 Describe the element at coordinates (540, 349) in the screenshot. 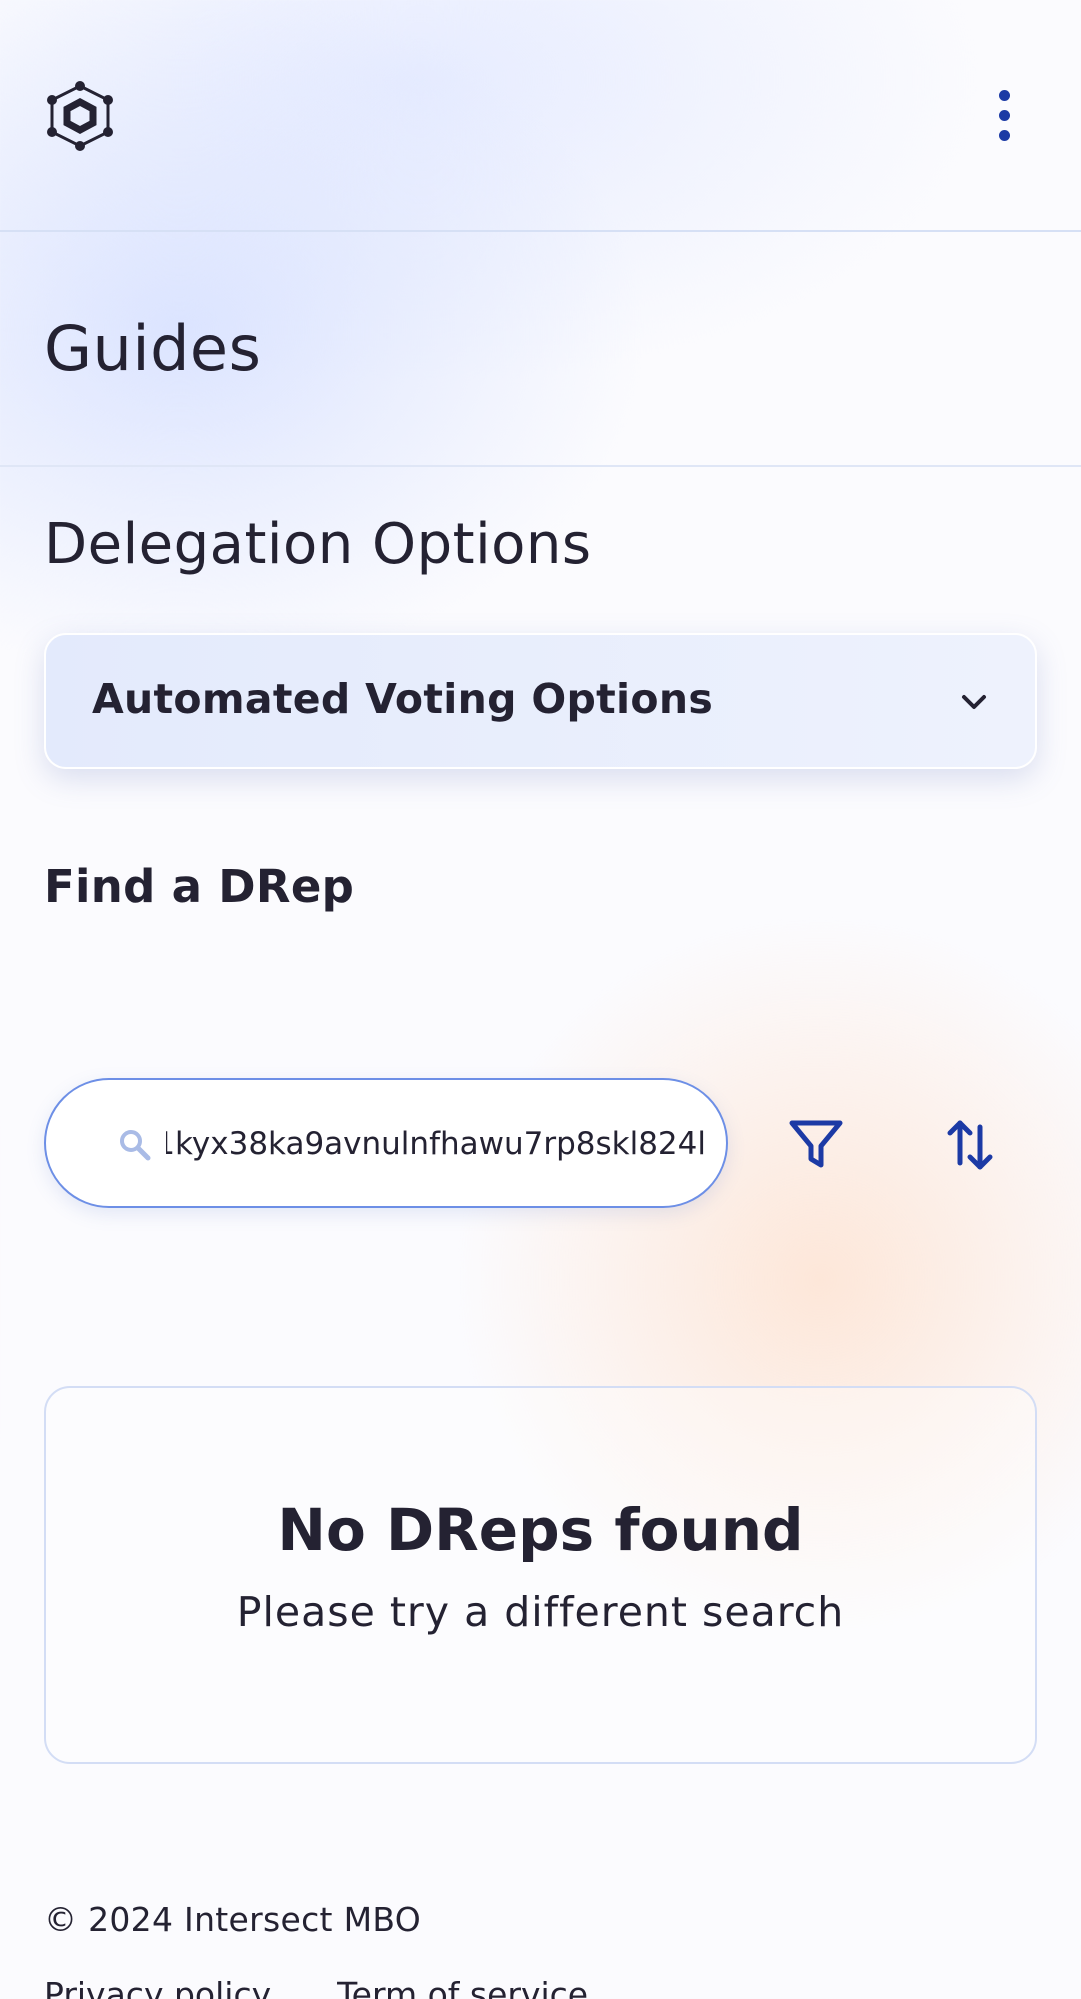

I see `guides-section: Guides` at that location.